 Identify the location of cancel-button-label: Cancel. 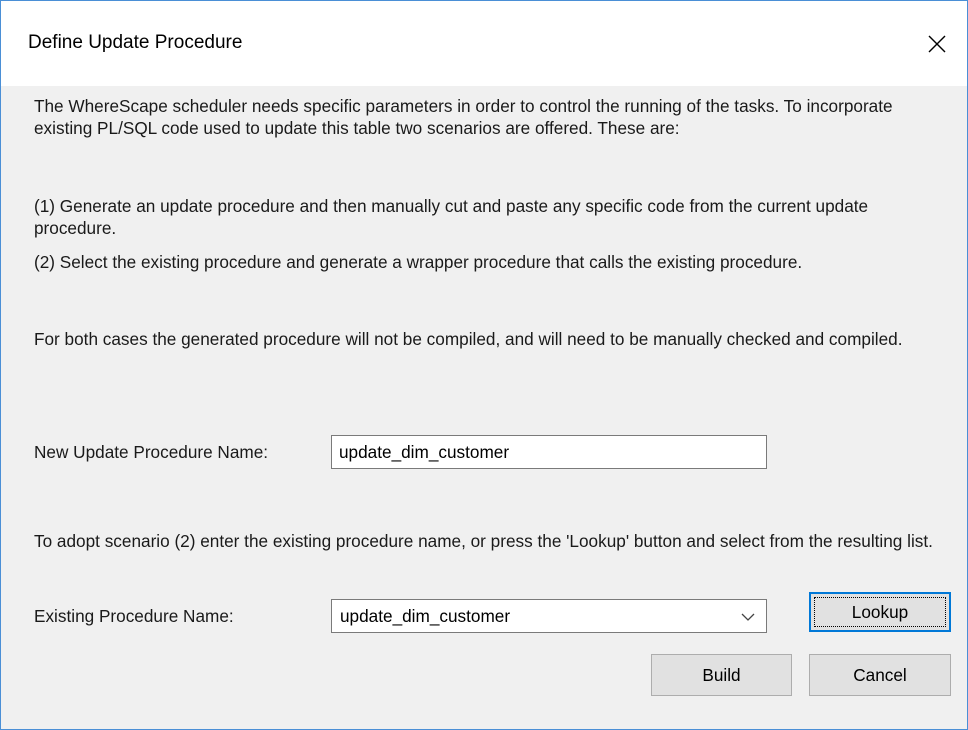
(880, 674).